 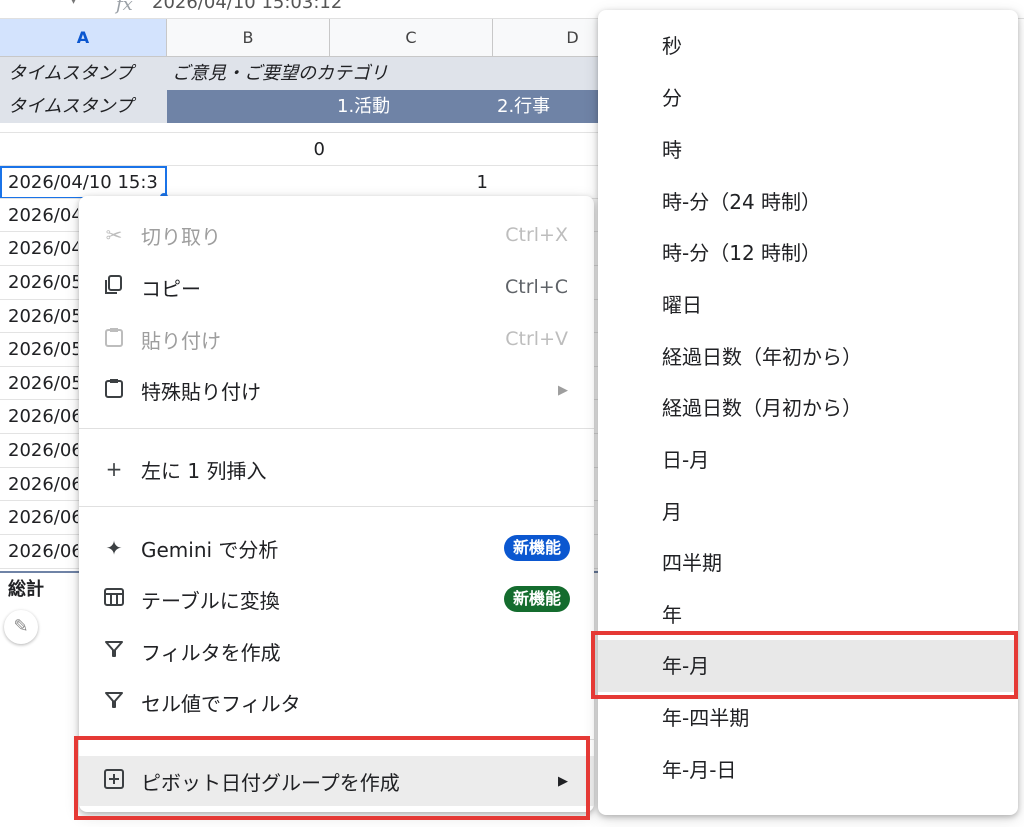 I want to click on cell-c2: 1.活動, so click(x=367, y=106).